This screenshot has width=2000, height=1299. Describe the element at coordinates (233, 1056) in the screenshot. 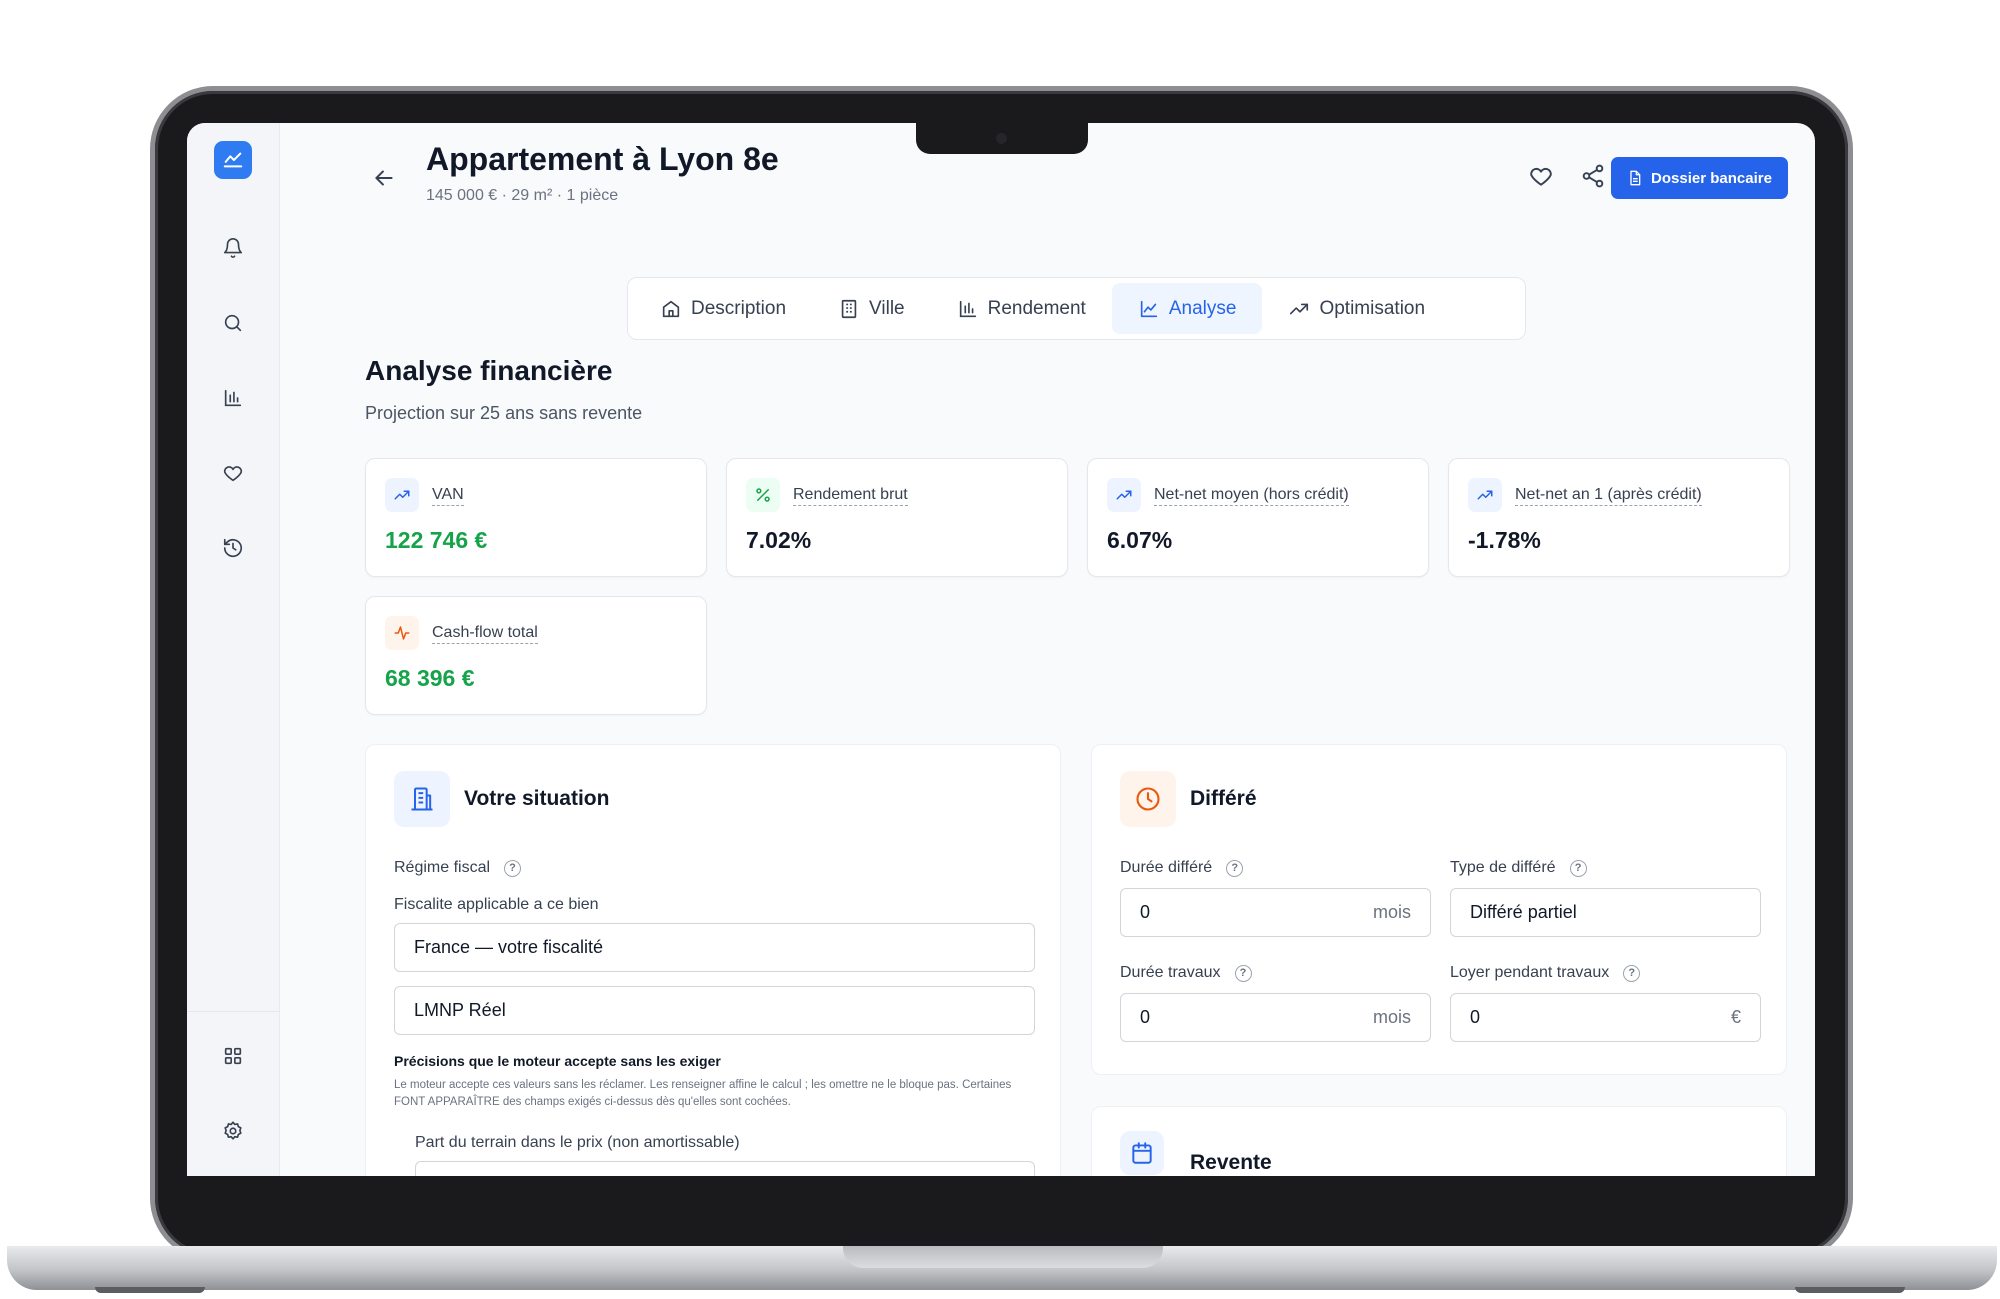

I see `grid-icon` at that location.